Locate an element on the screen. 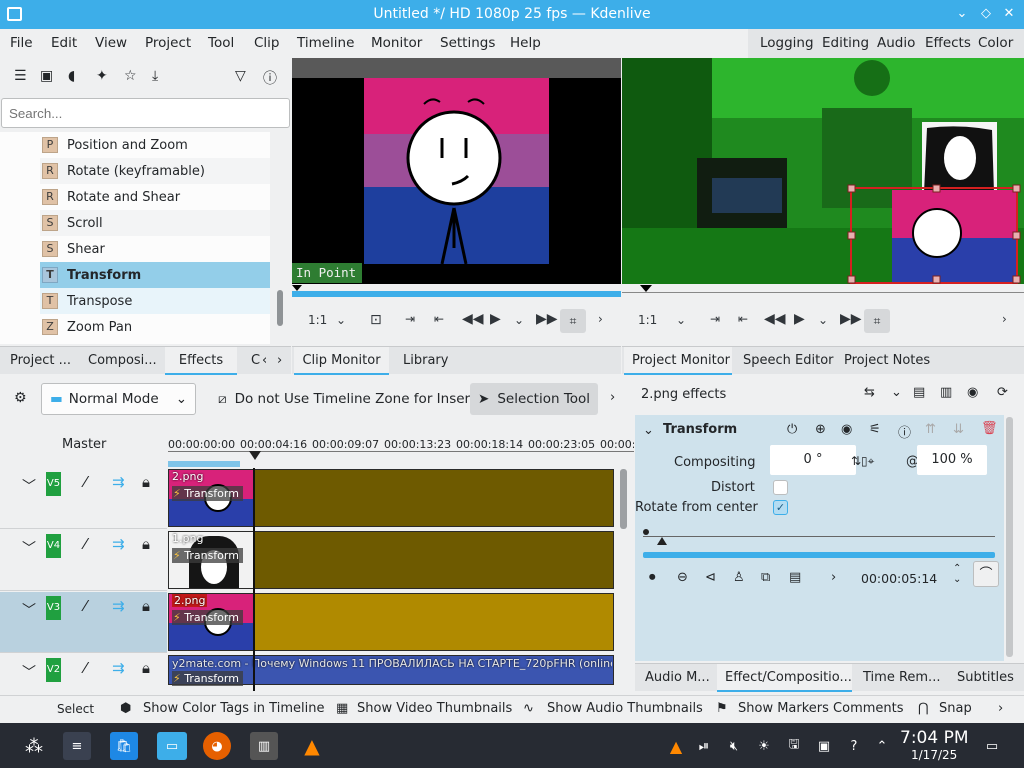  keyframe-timecode: 00:00:05:14 is located at coordinates (899, 578).